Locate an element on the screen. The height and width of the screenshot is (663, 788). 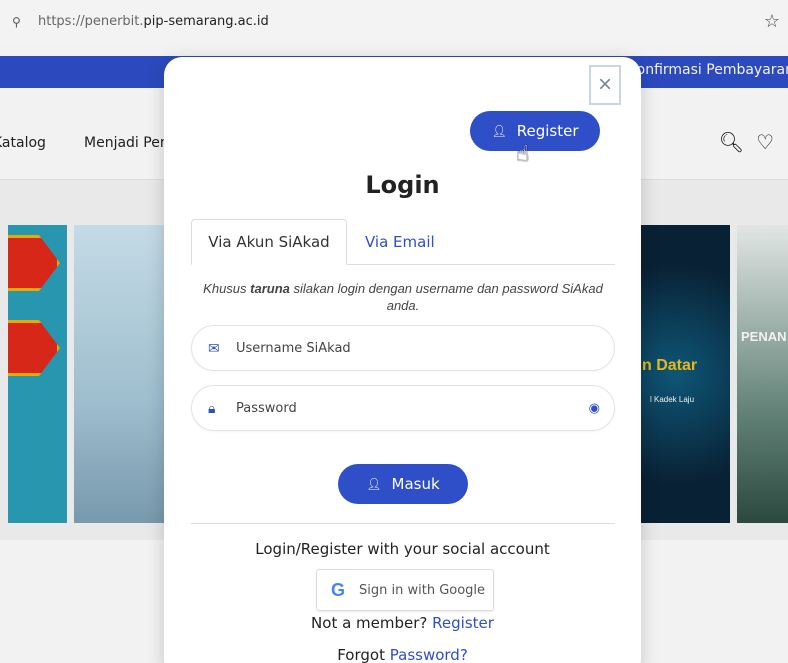
forgot-line: Forgot Password? is located at coordinates (402, 654).